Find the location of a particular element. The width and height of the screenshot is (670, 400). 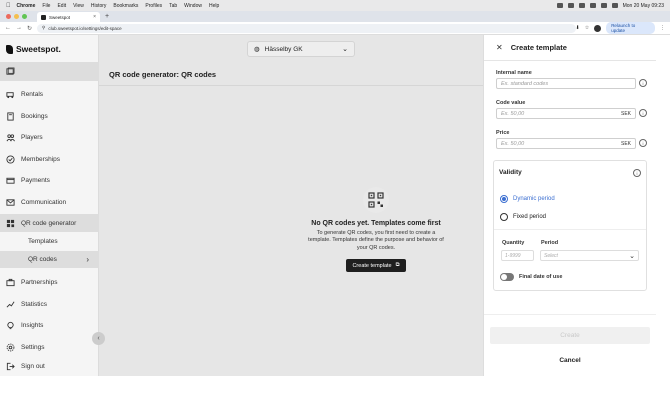

final-date-label: Final date of use is located at coordinates (541, 277).